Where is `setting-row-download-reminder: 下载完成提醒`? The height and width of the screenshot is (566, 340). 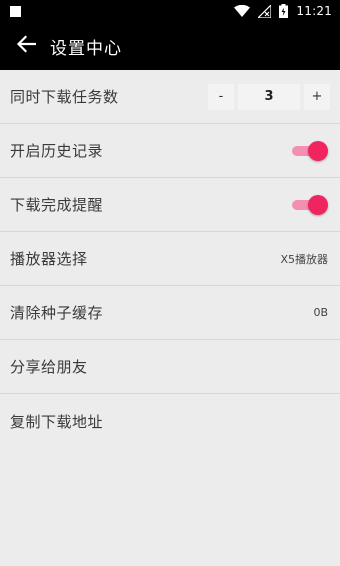 setting-row-download-reminder: 下载完成提醒 is located at coordinates (170, 205).